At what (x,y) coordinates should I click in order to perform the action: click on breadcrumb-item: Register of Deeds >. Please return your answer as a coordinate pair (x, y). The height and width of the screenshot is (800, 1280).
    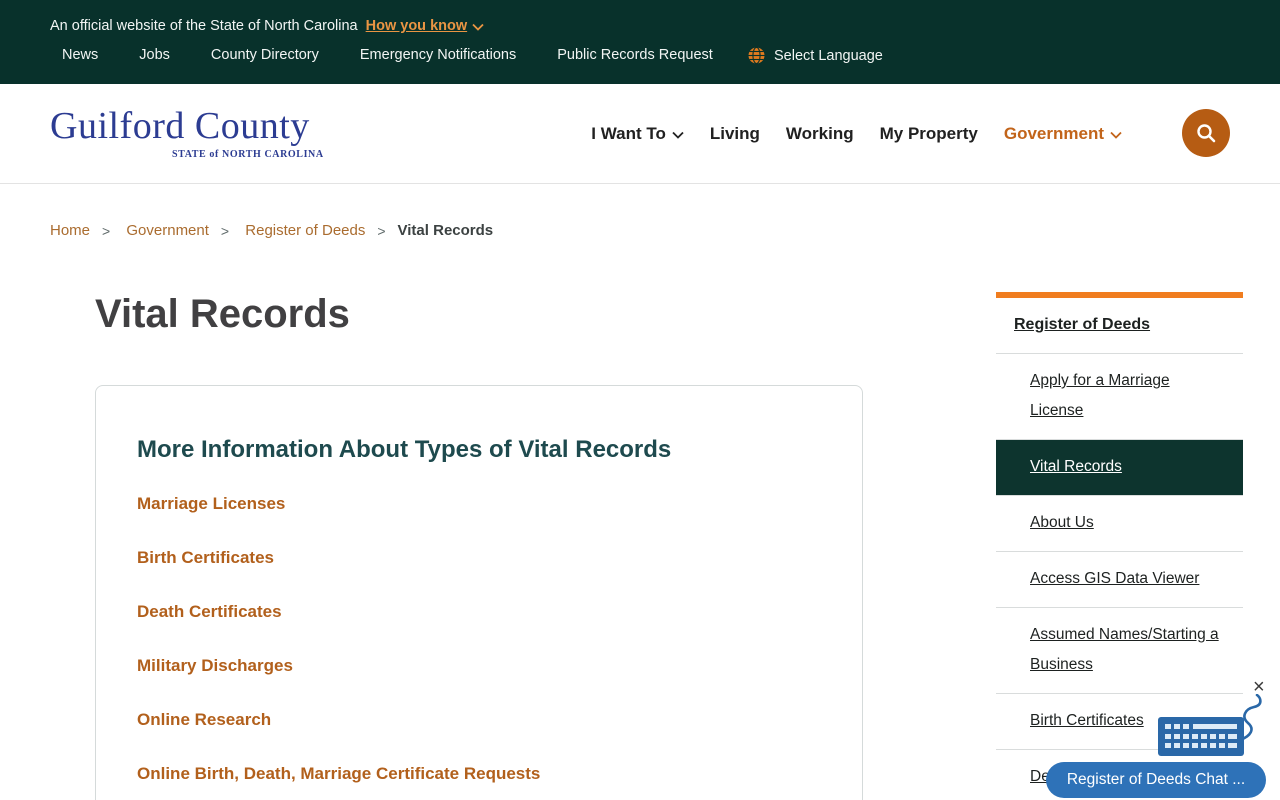
    Looking at the image, I should click on (321, 230).